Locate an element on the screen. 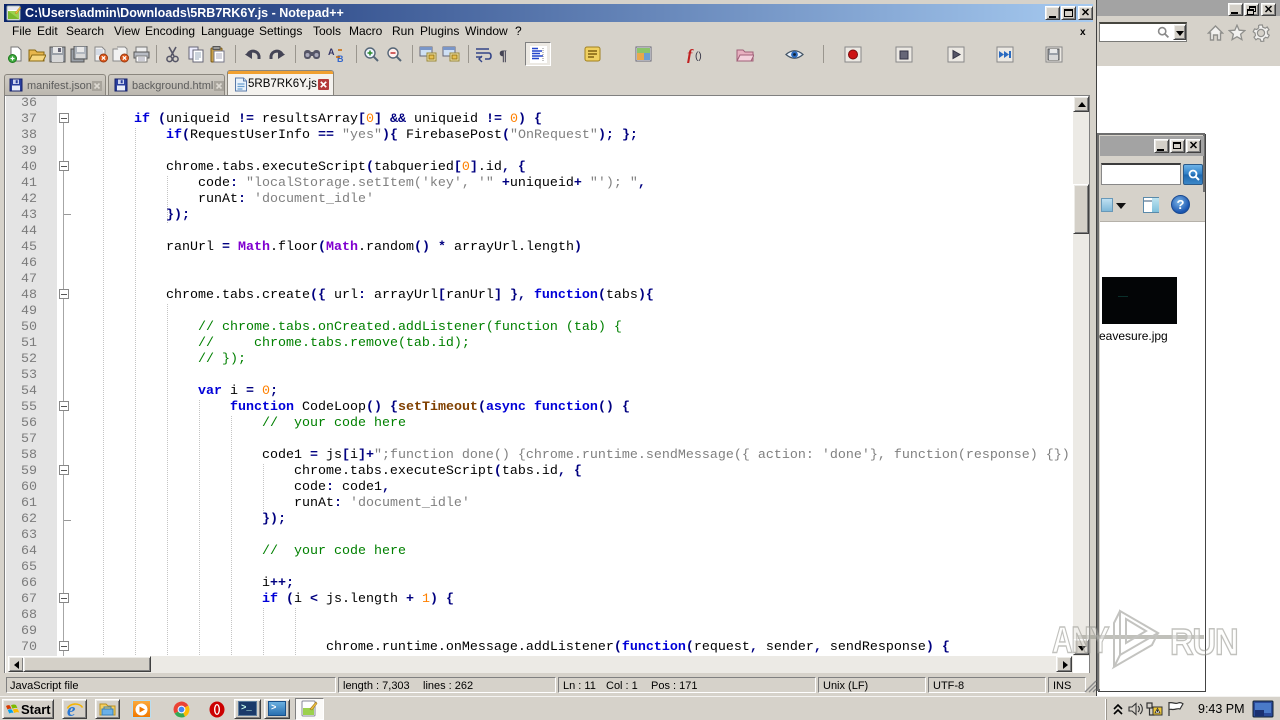 Image resolution: width=1280 pixels, height=720 pixels. svg-text: e is located at coordinates (71, 709).